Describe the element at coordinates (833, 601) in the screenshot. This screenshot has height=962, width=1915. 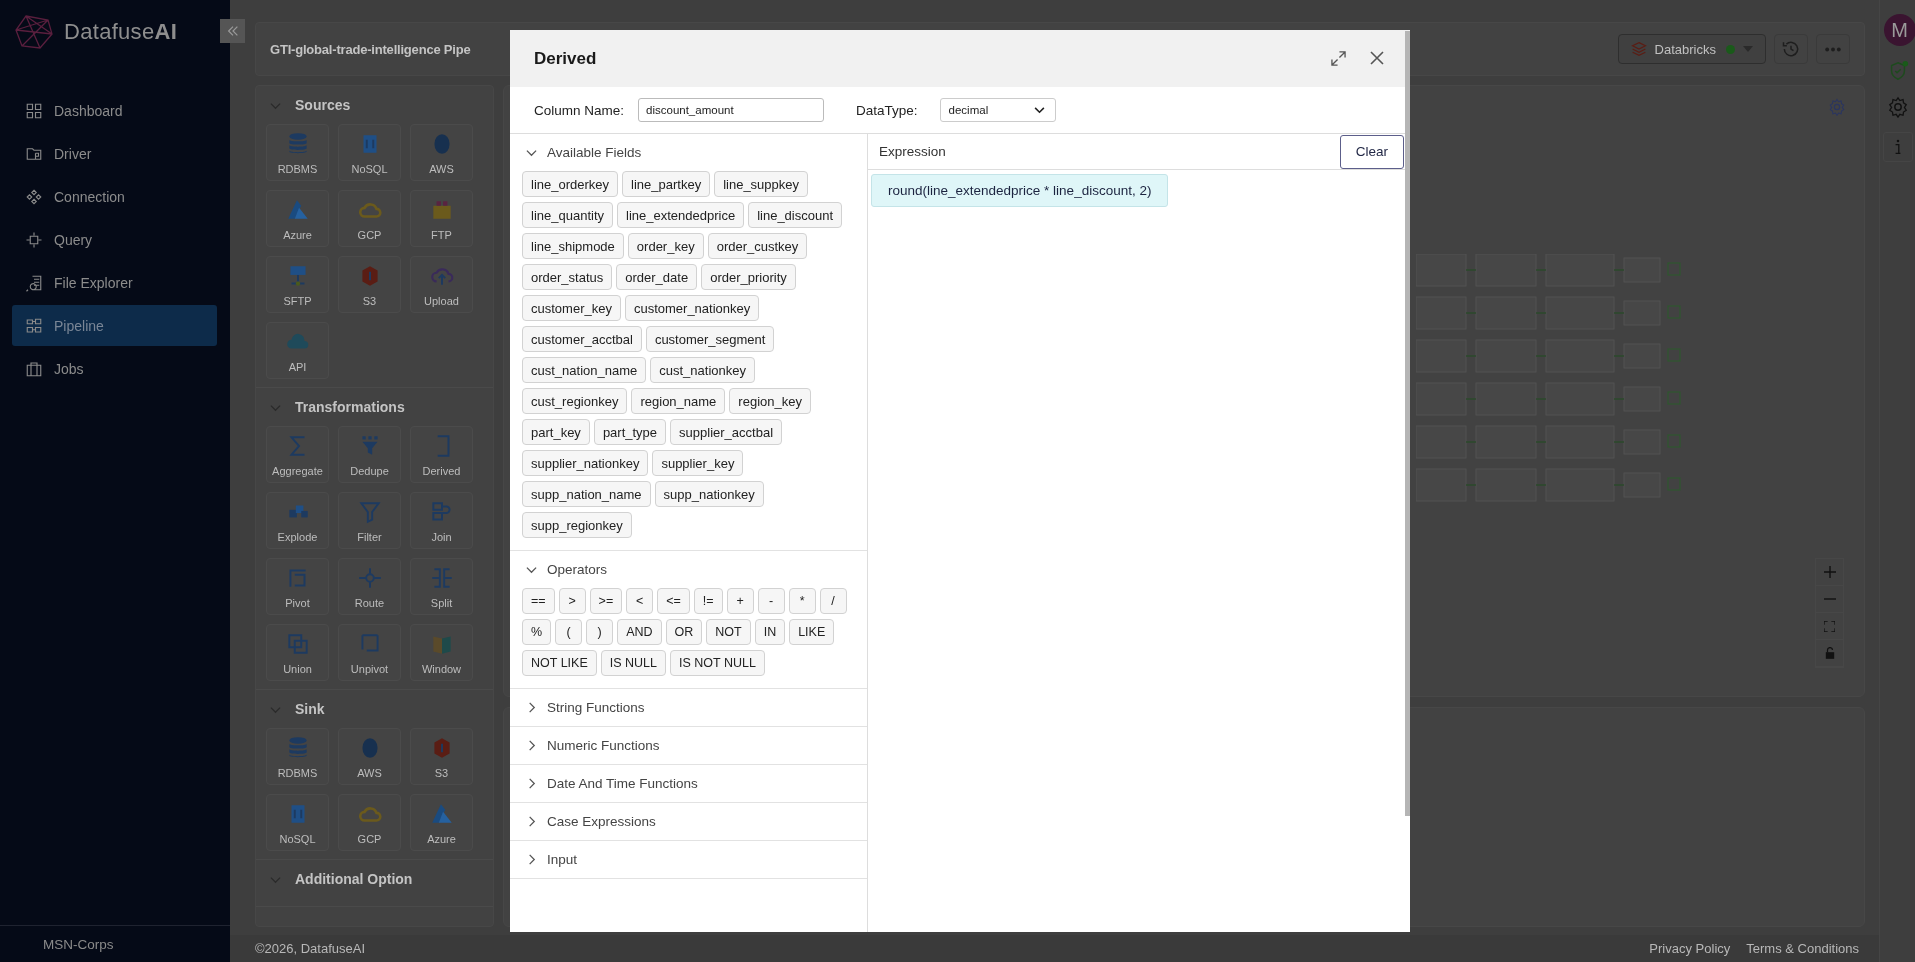
I see `operator-chip: /` at that location.